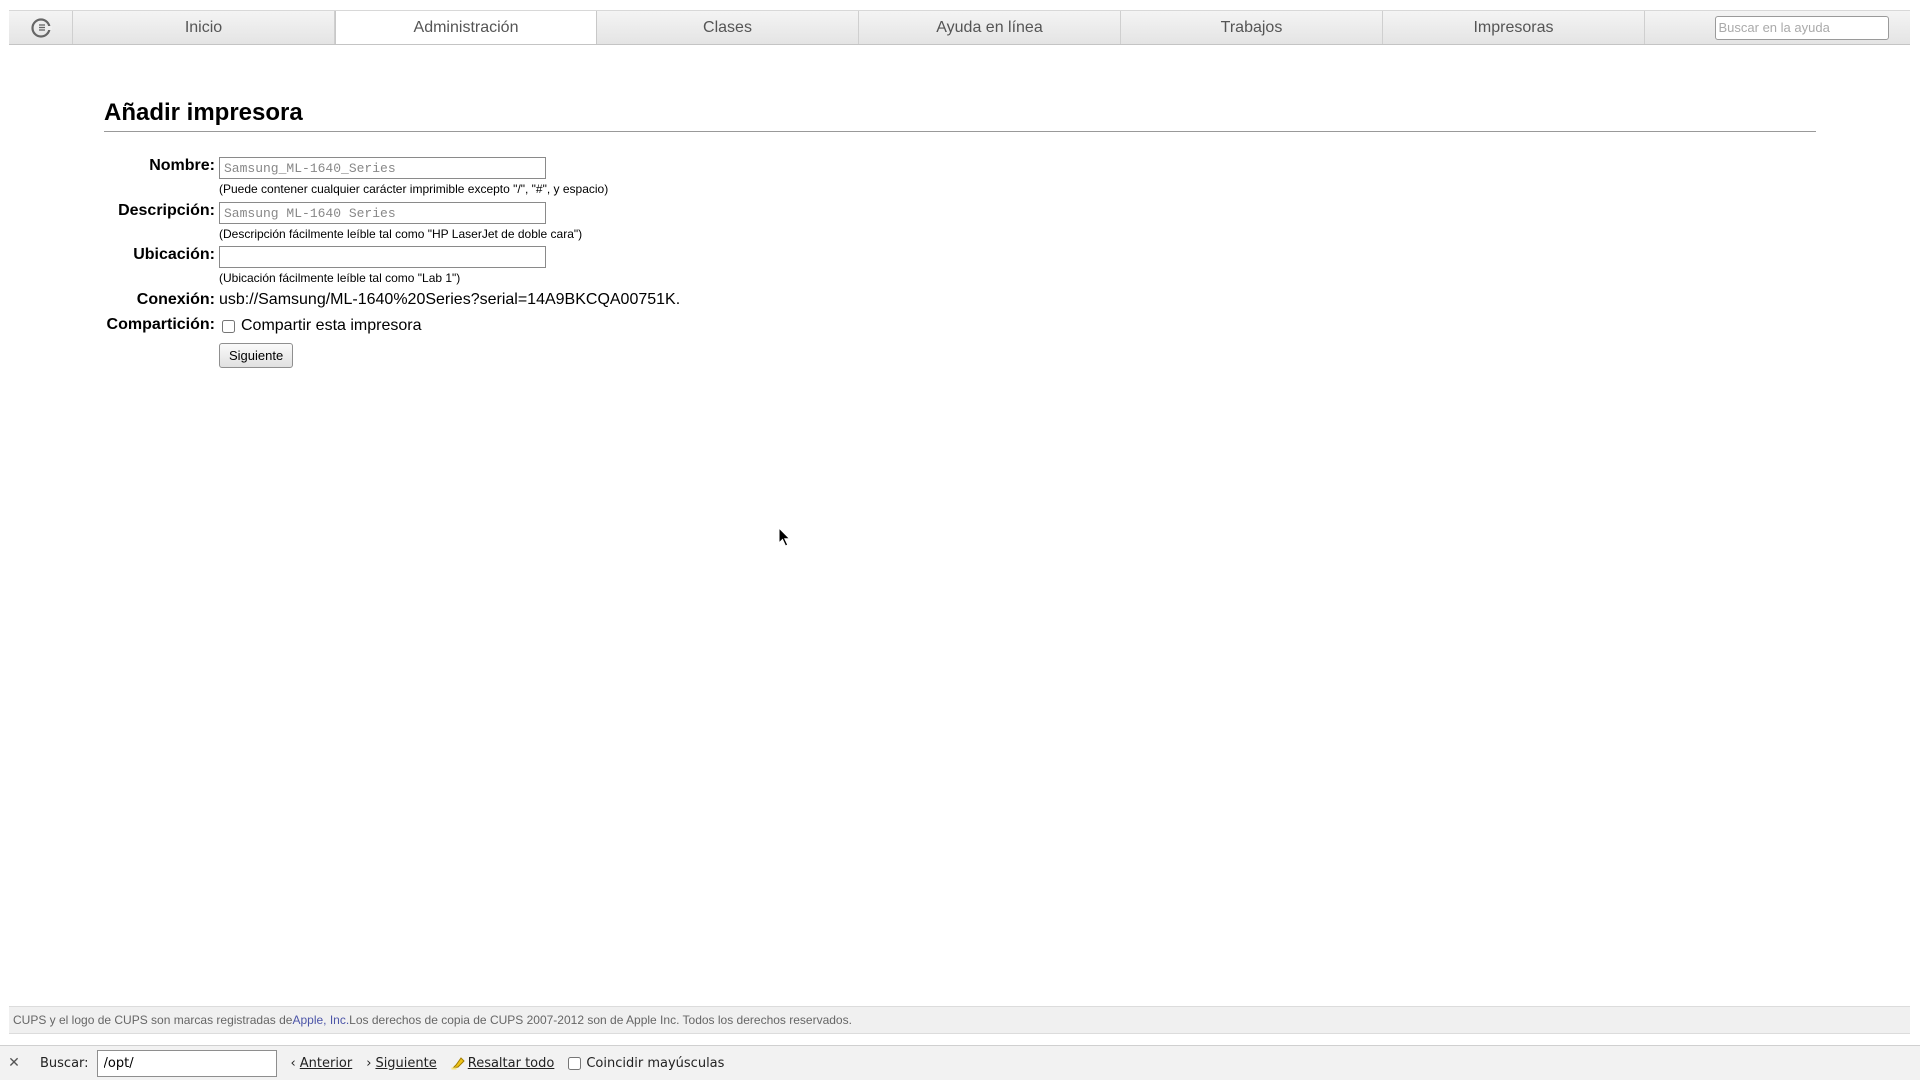 Image resolution: width=1920 pixels, height=1080 pixels. Describe the element at coordinates (320, 1020) in the screenshot. I see `apple-link: Apple, Inc.` at that location.